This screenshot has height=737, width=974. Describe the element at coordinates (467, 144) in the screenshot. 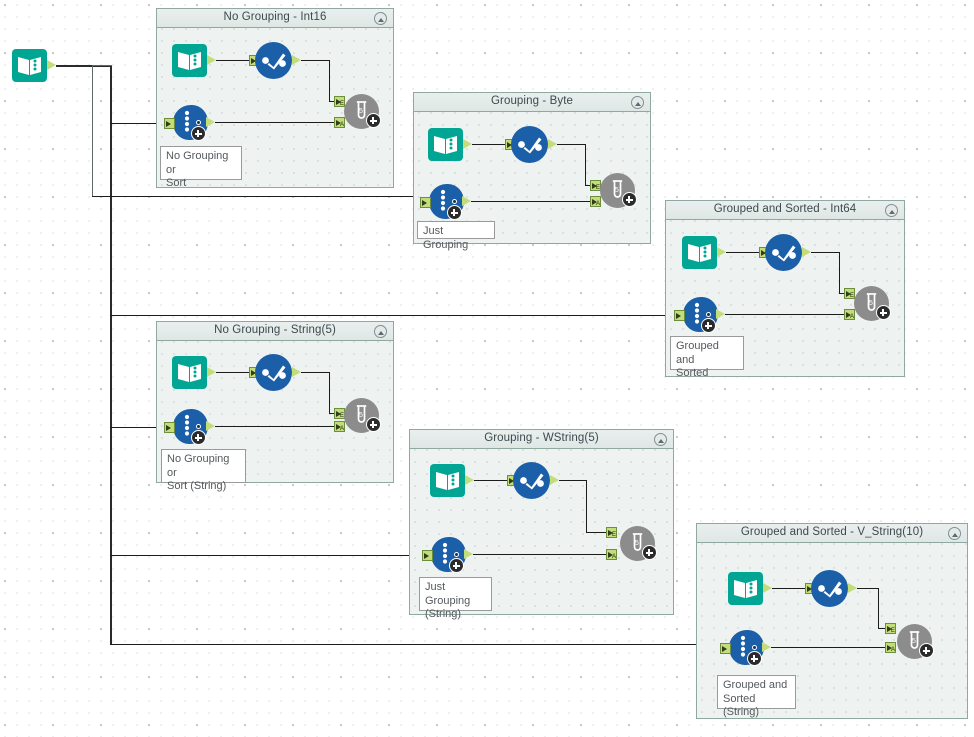

I see `output-port-input-c2` at that location.